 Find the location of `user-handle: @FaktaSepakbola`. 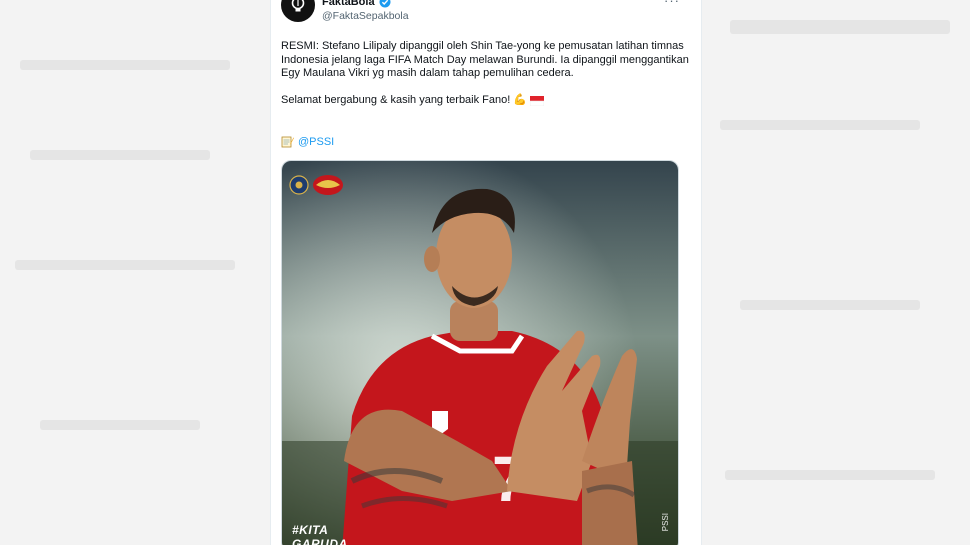

user-handle: @FaktaSepakbola is located at coordinates (365, 16).